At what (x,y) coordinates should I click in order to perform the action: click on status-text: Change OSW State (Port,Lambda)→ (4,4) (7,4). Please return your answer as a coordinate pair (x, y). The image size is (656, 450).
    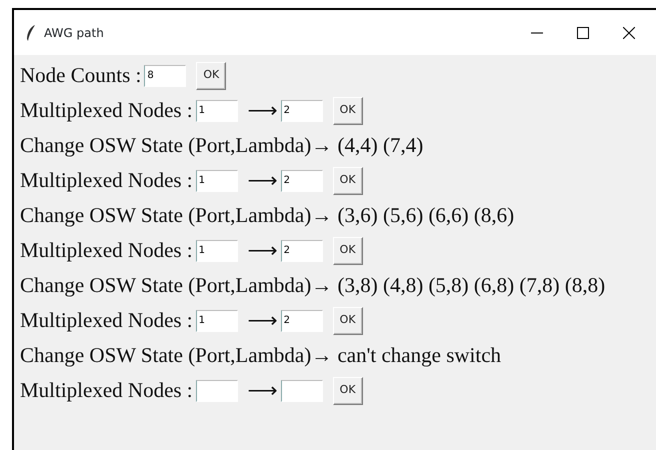
    Looking at the image, I should click on (222, 145).